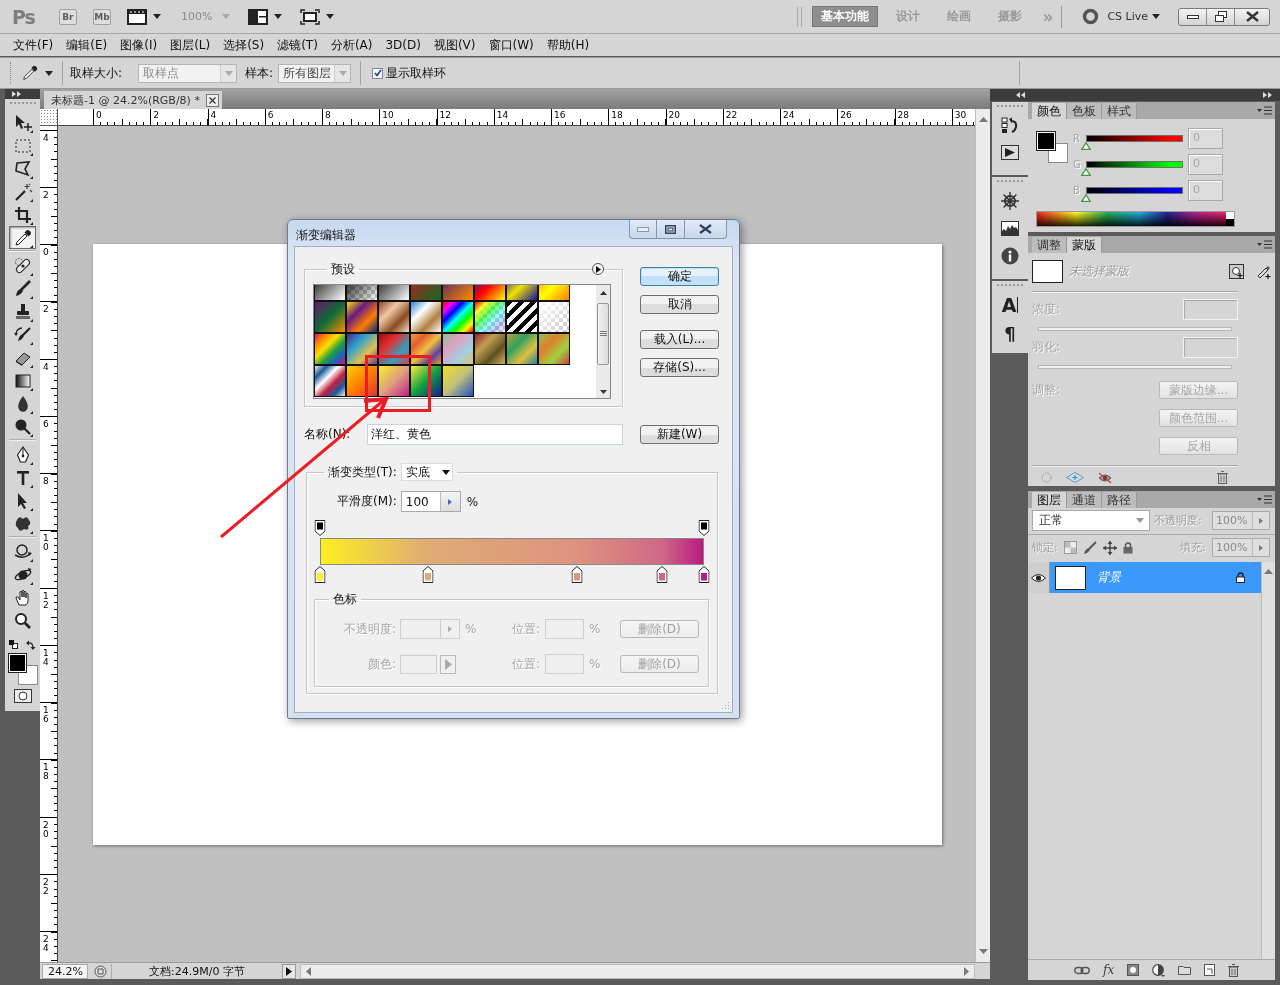 The height and width of the screenshot is (985, 1280). Describe the element at coordinates (1135, 219) in the screenshot. I see `color-spectrum` at that location.